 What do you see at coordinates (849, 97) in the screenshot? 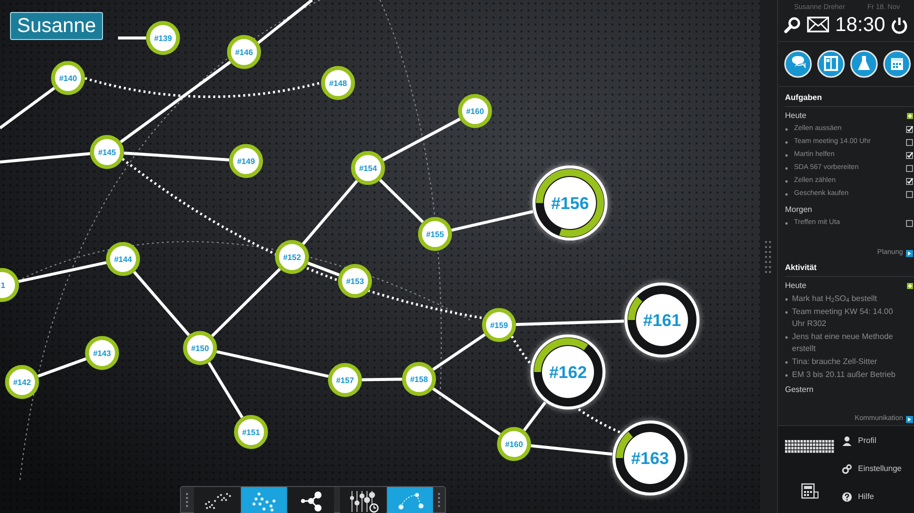
I see `section-title: Aufgaben` at bounding box center [849, 97].